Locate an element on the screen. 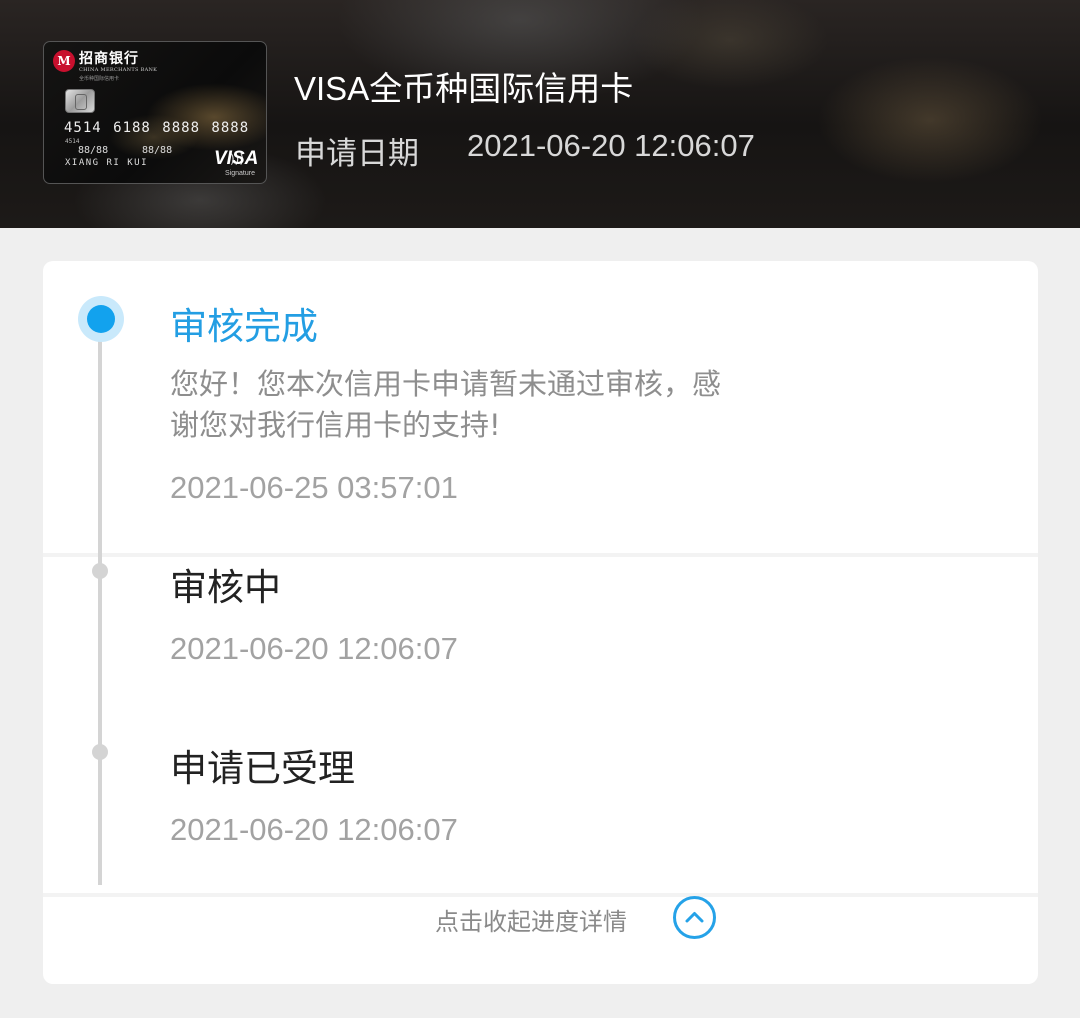 This screenshot has height=1018, width=1080. step-title-review-complete: 审核完成 is located at coordinates (244, 326).